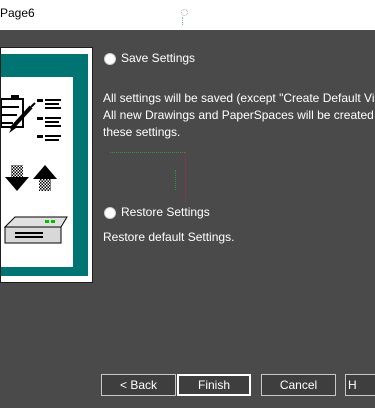 The image size is (375, 408). Describe the element at coordinates (35, 230) in the screenshot. I see `printer-icon` at that location.